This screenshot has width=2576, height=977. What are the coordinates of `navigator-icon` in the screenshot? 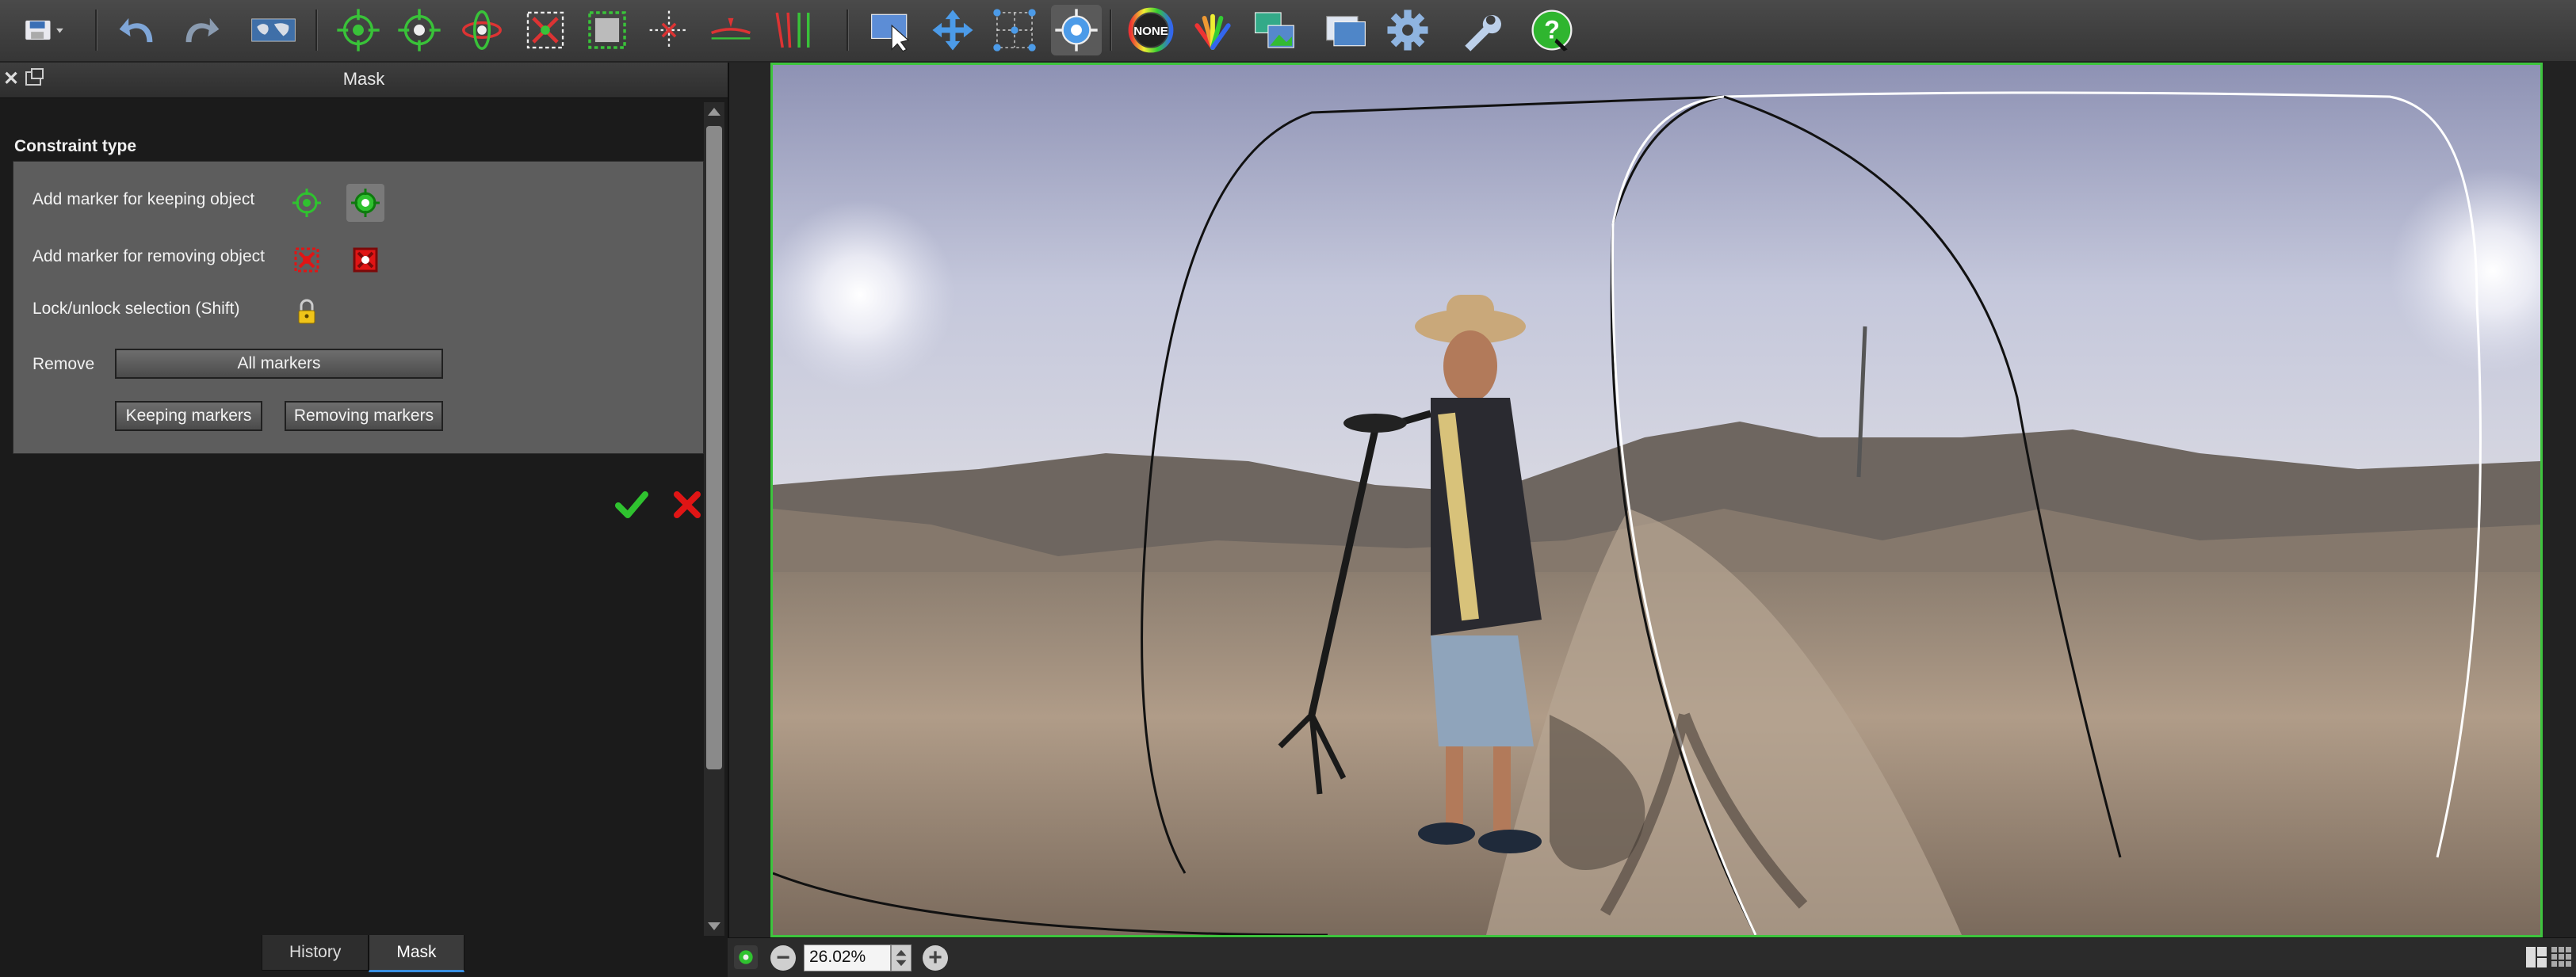 It's located at (746, 957).